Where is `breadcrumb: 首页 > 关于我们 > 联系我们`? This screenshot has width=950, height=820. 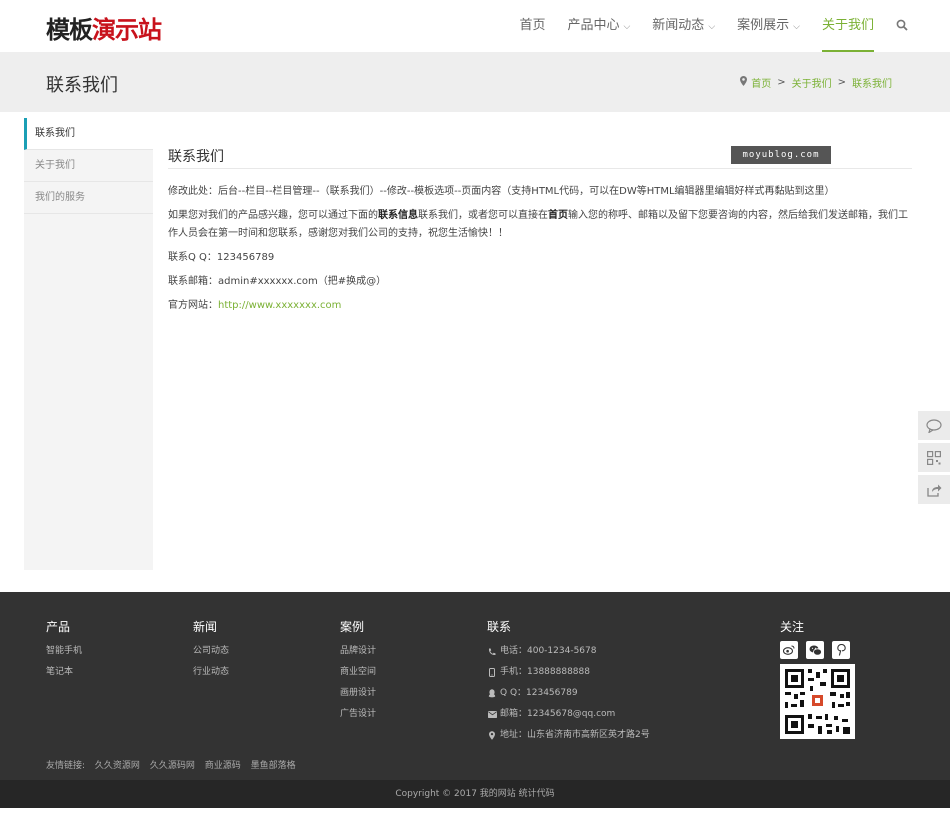
breadcrumb: 首页 > 关于我们 > 联系我们 is located at coordinates (816, 82).